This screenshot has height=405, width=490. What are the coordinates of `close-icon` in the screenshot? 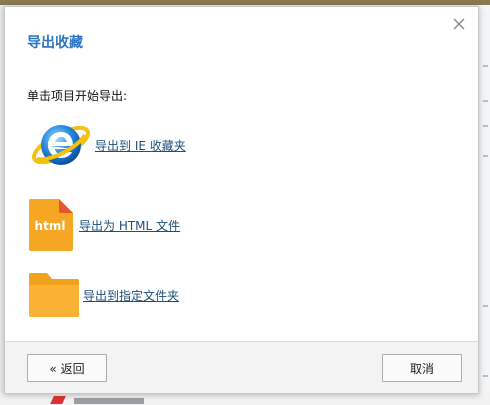 It's located at (459, 24).